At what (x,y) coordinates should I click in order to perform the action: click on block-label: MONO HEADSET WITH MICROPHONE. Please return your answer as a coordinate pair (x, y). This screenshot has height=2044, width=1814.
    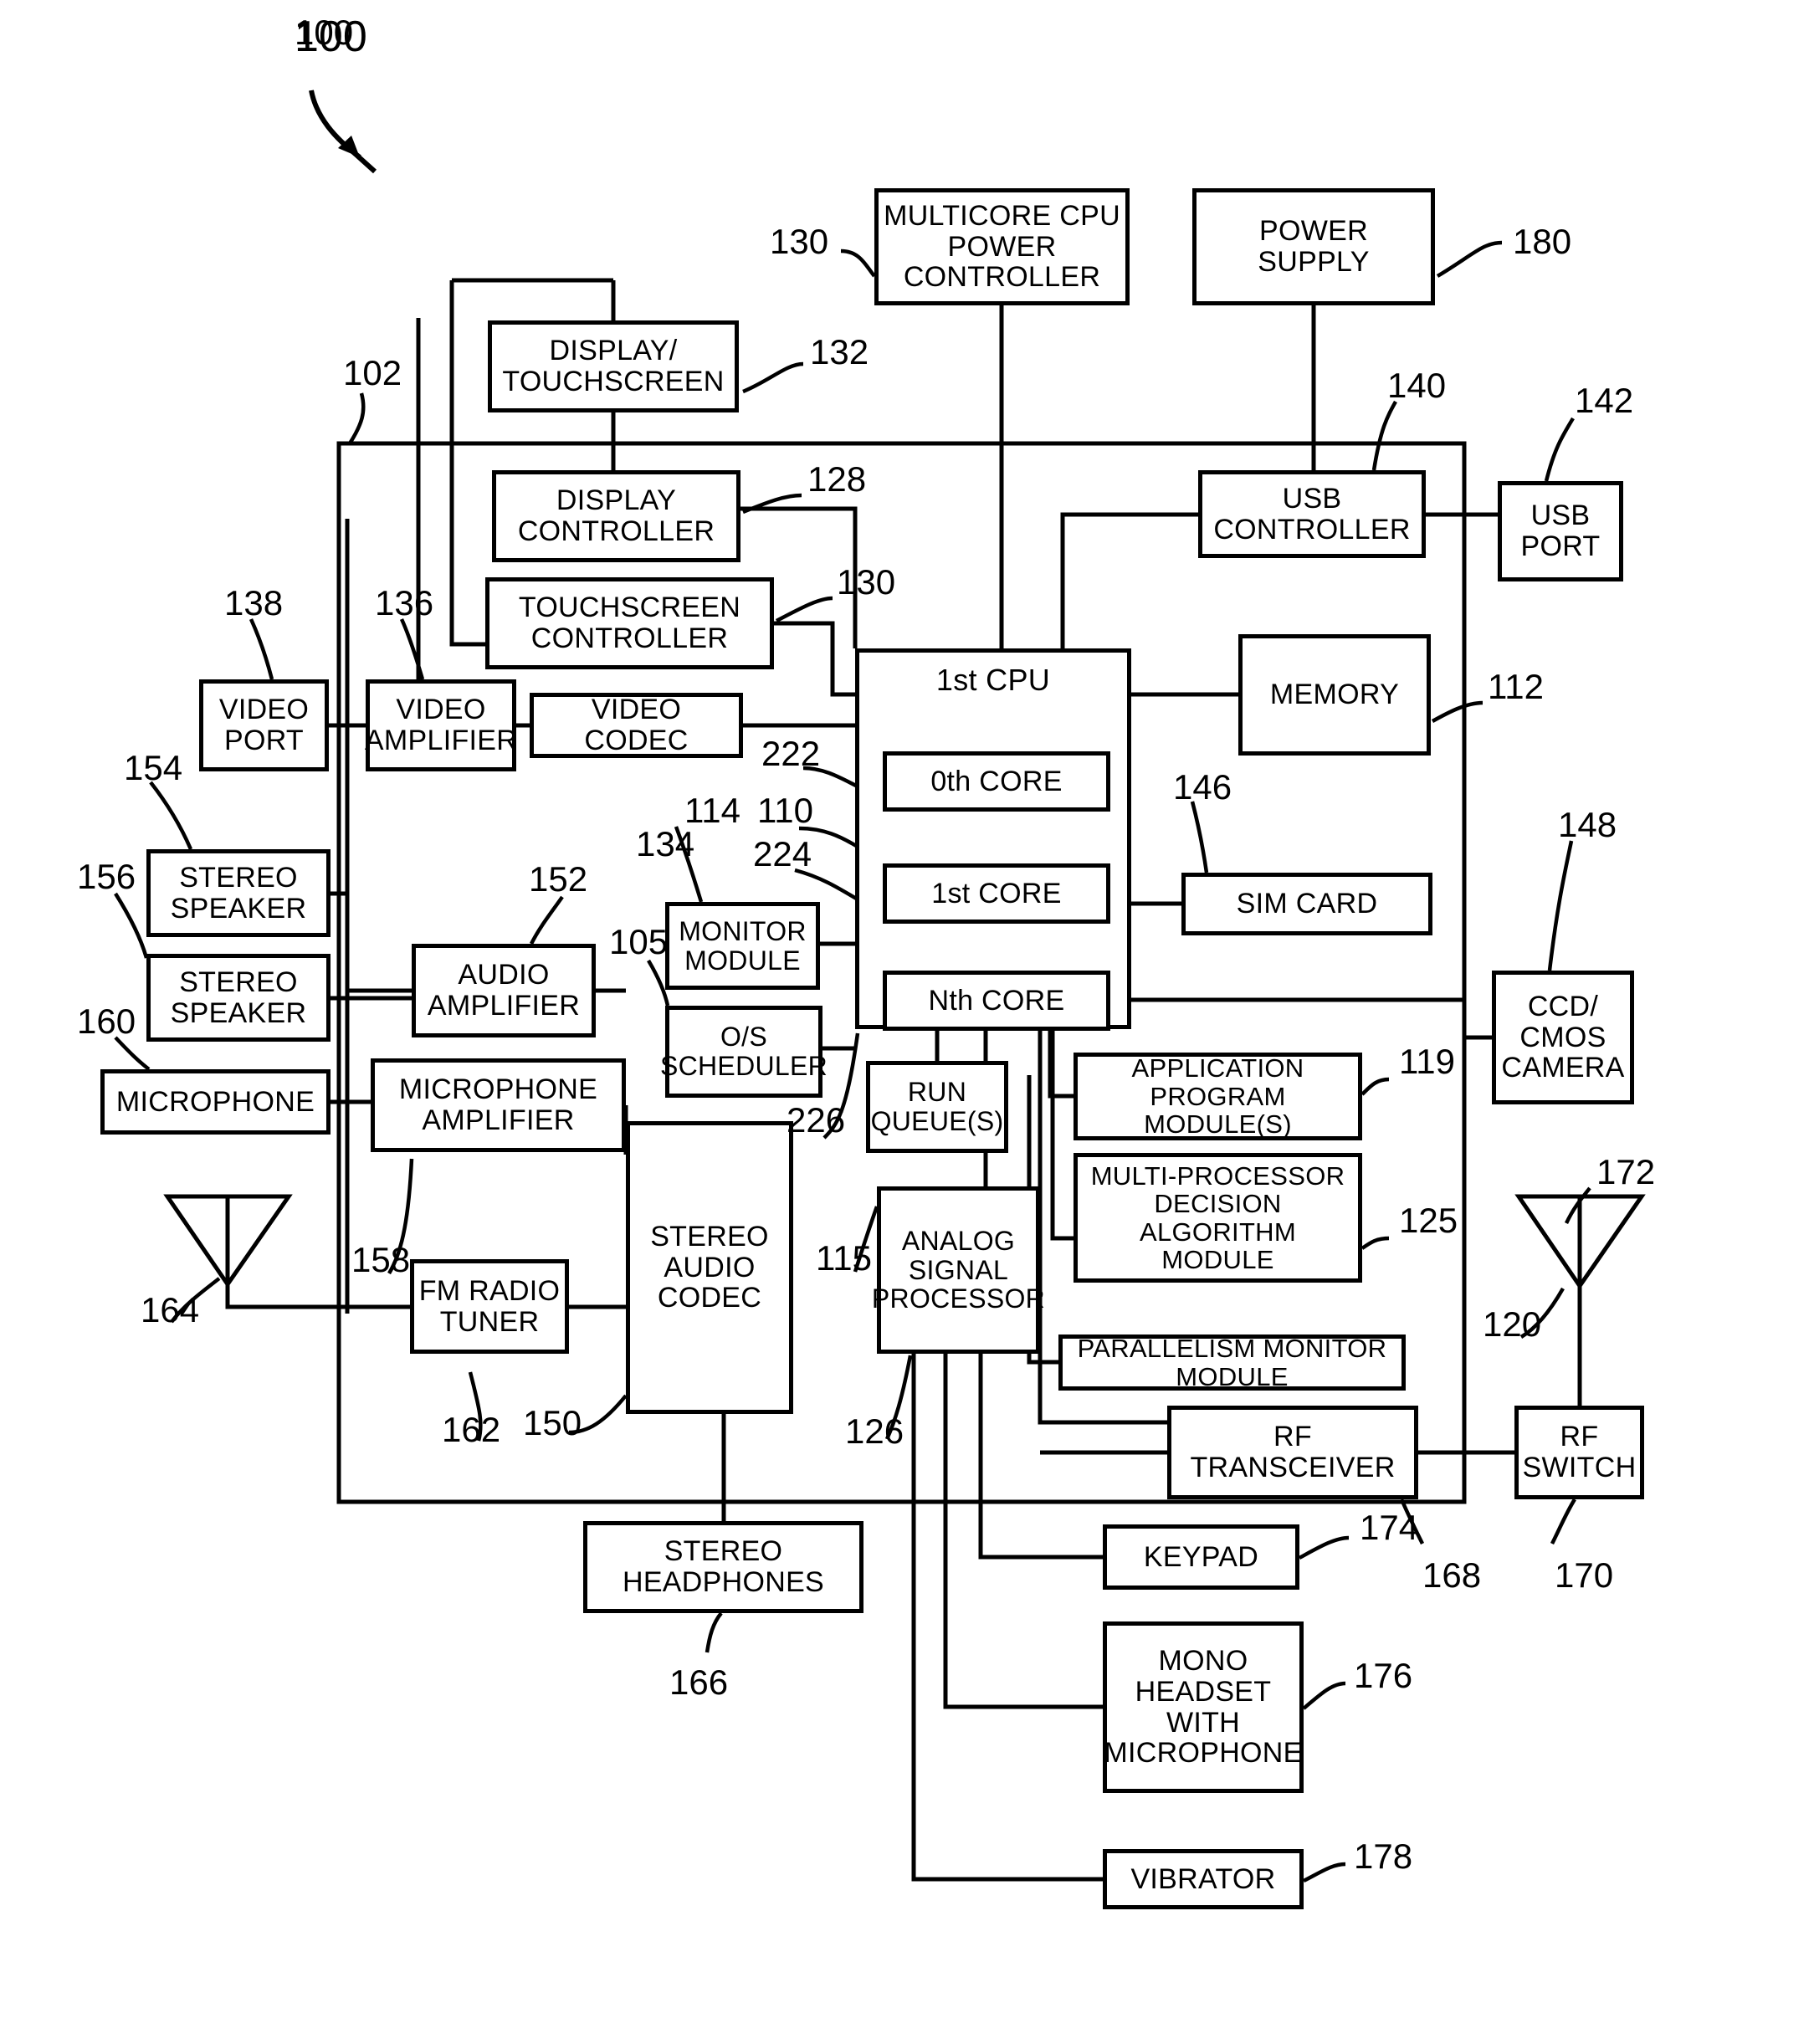
    Looking at the image, I should click on (1204, 1707).